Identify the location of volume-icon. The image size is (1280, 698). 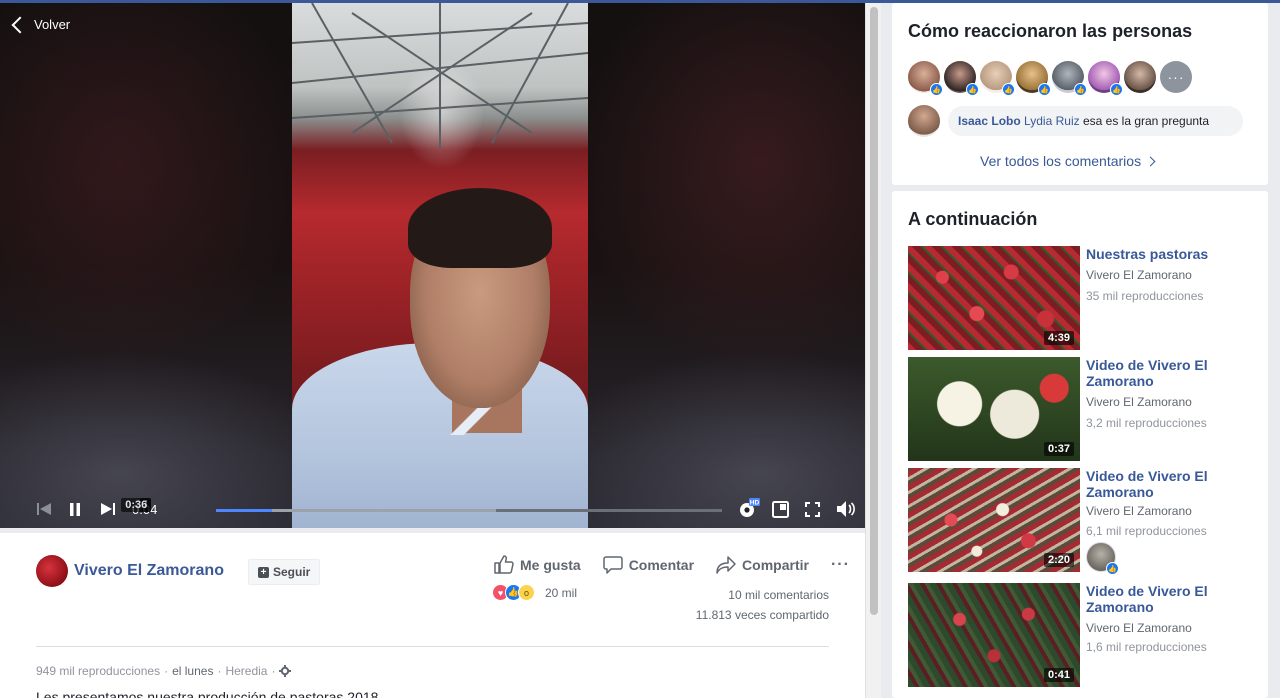
(846, 509).